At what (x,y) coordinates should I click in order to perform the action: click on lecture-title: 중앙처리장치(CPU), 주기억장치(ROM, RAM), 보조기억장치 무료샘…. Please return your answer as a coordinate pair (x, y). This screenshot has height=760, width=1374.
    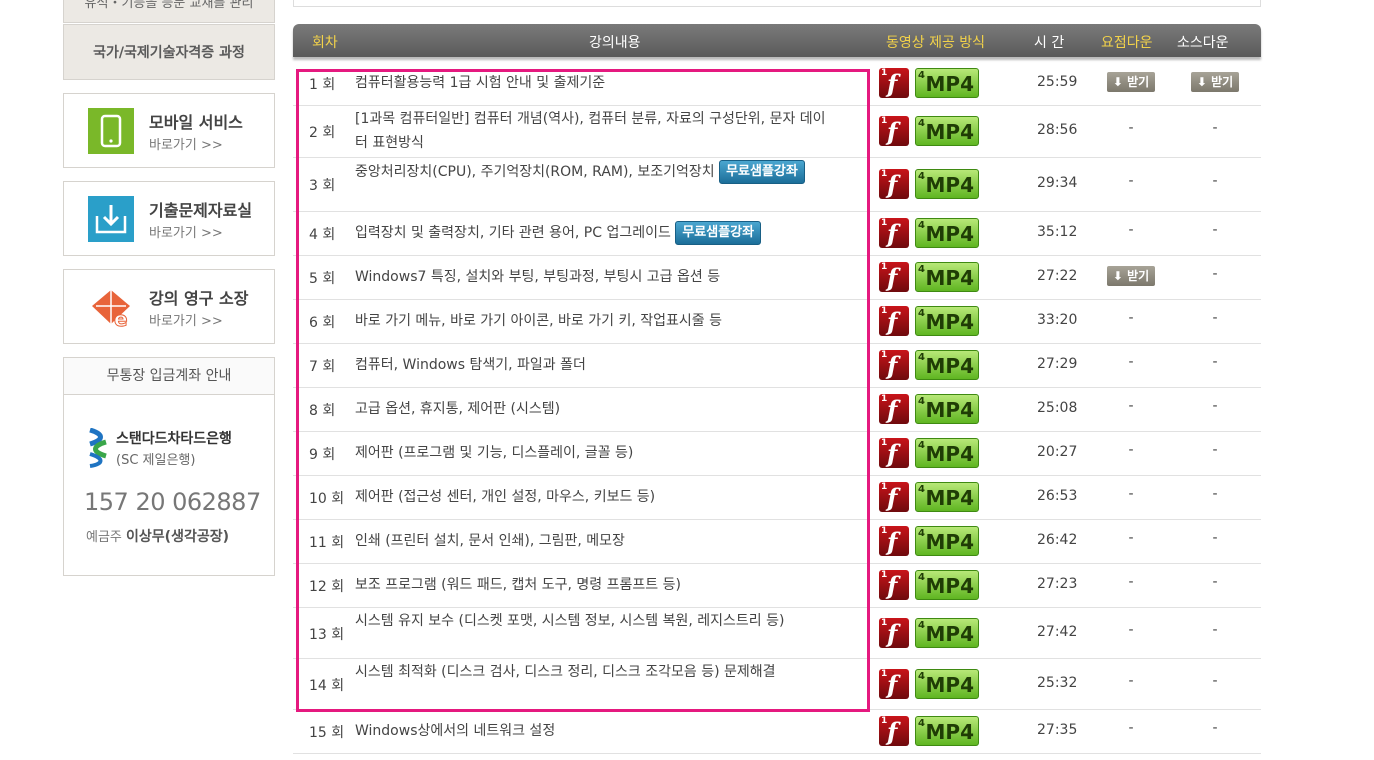
    Looking at the image, I should click on (592, 172).